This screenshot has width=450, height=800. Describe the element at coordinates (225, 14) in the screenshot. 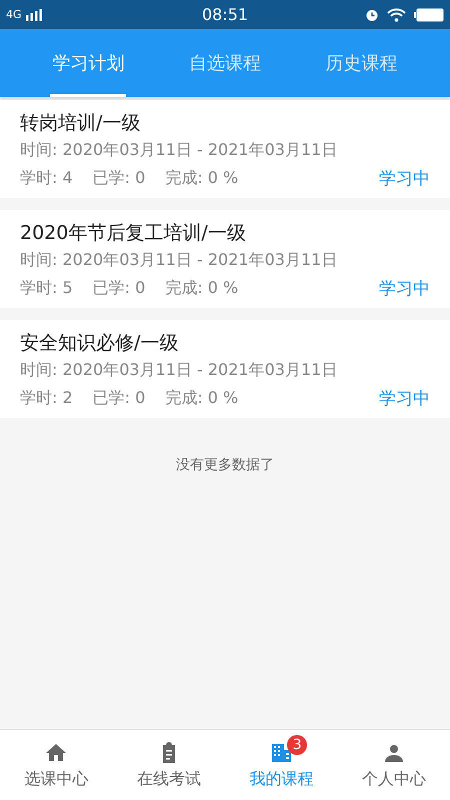

I see `clock-time: 08:51` at that location.